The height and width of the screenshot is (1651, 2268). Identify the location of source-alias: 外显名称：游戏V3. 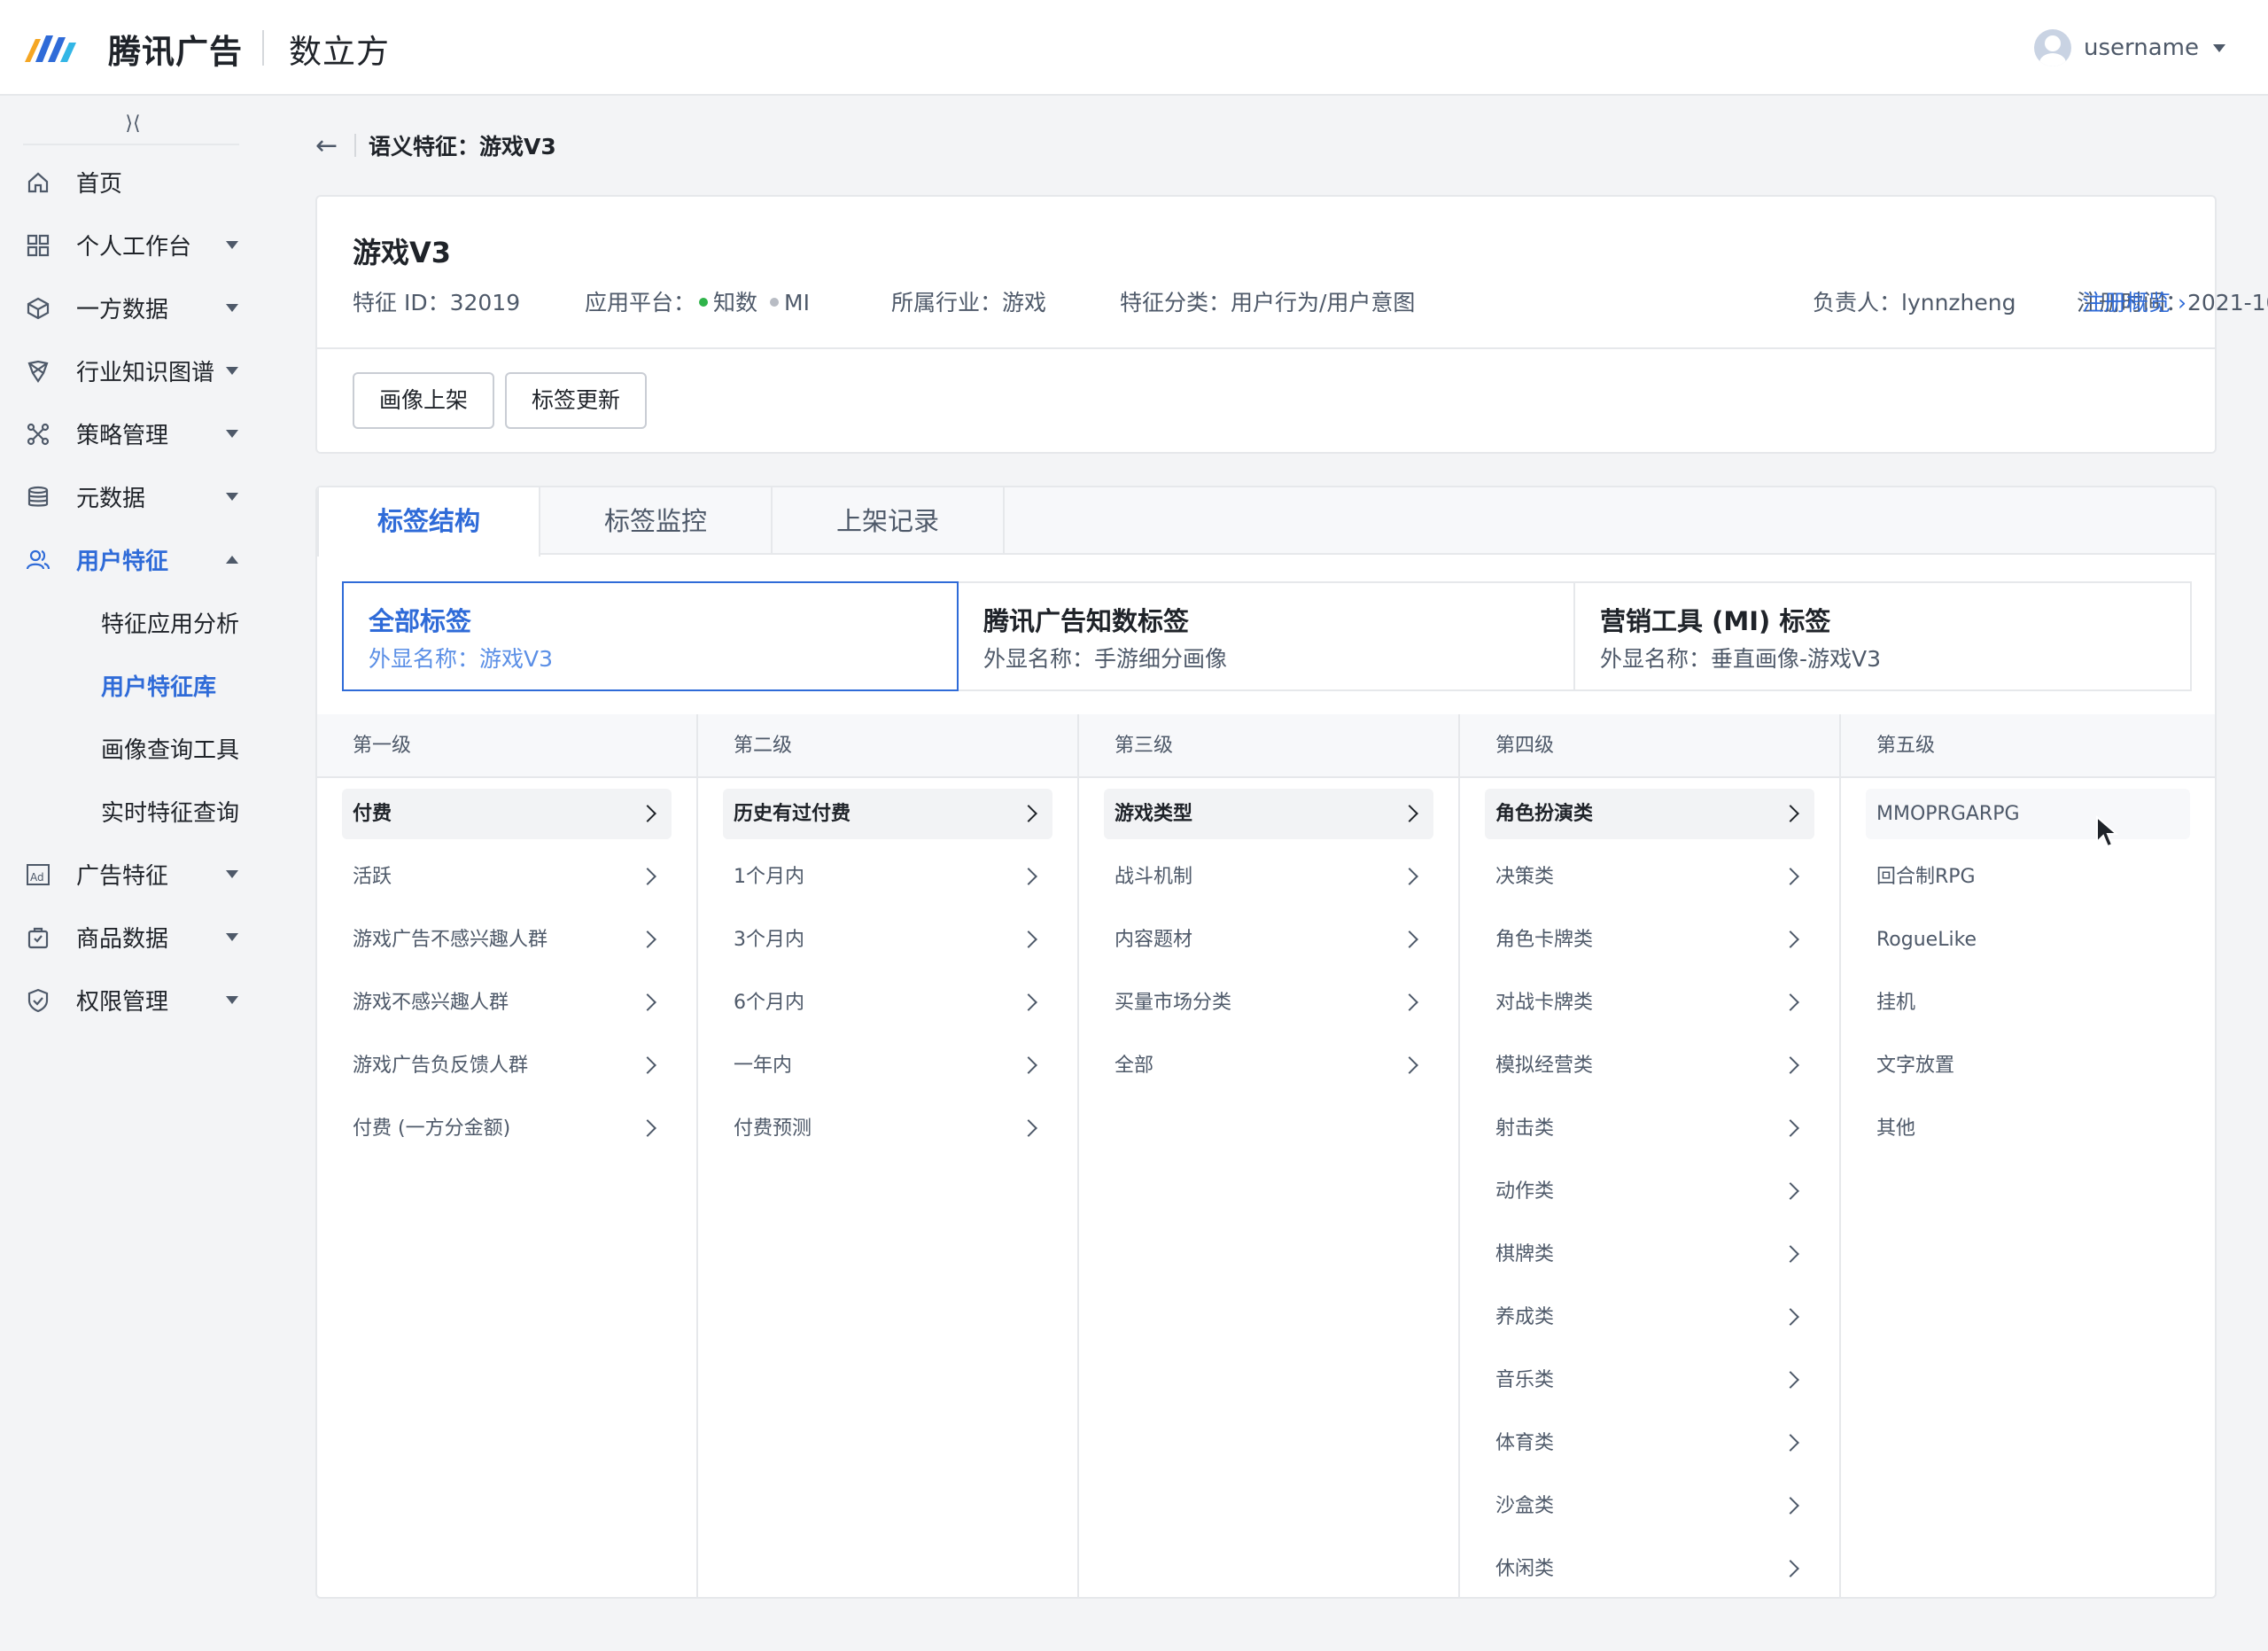
(461, 659).